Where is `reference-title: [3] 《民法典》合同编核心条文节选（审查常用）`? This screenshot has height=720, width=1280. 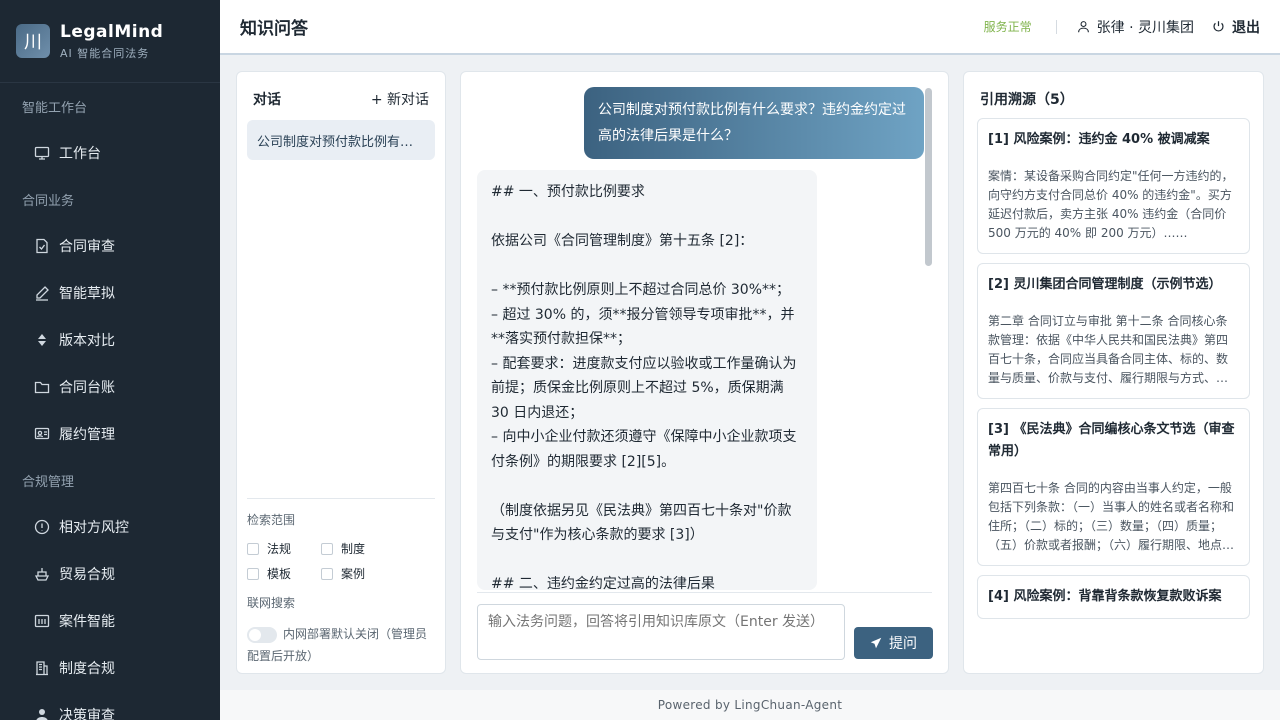
reference-title: [3] 《民法典》合同编核心条文节选（审查常用） is located at coordinates (1111, 440).